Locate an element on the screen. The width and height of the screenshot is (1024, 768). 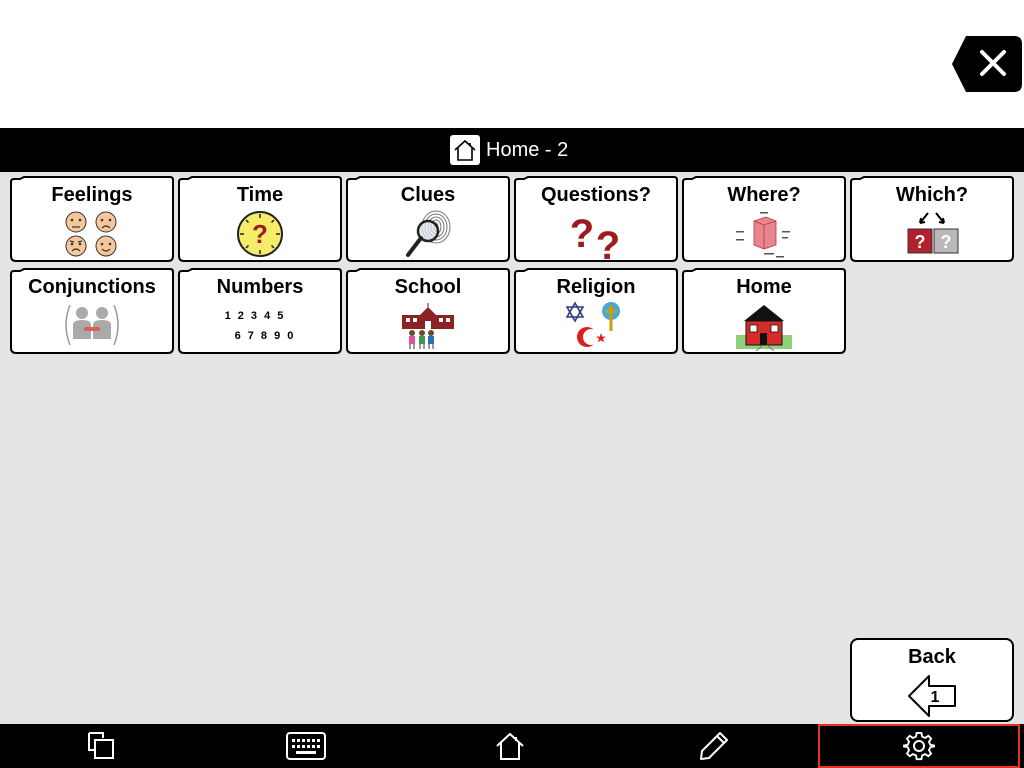
back-button: Back 1 is located at coordinates (932, 680).